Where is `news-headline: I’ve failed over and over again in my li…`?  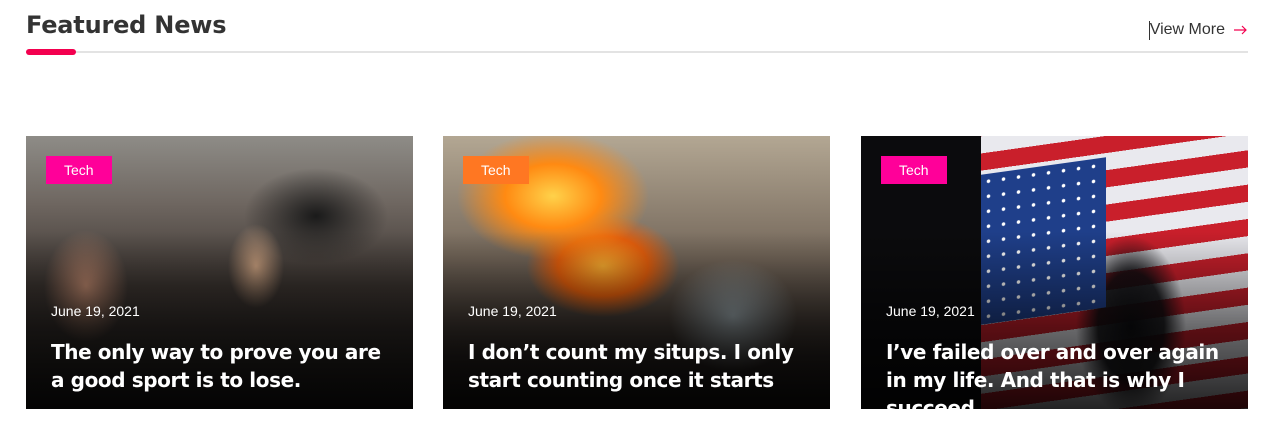
news-headline: I’ve failed over and over again in my li… is located at coordinates (1058, 373).